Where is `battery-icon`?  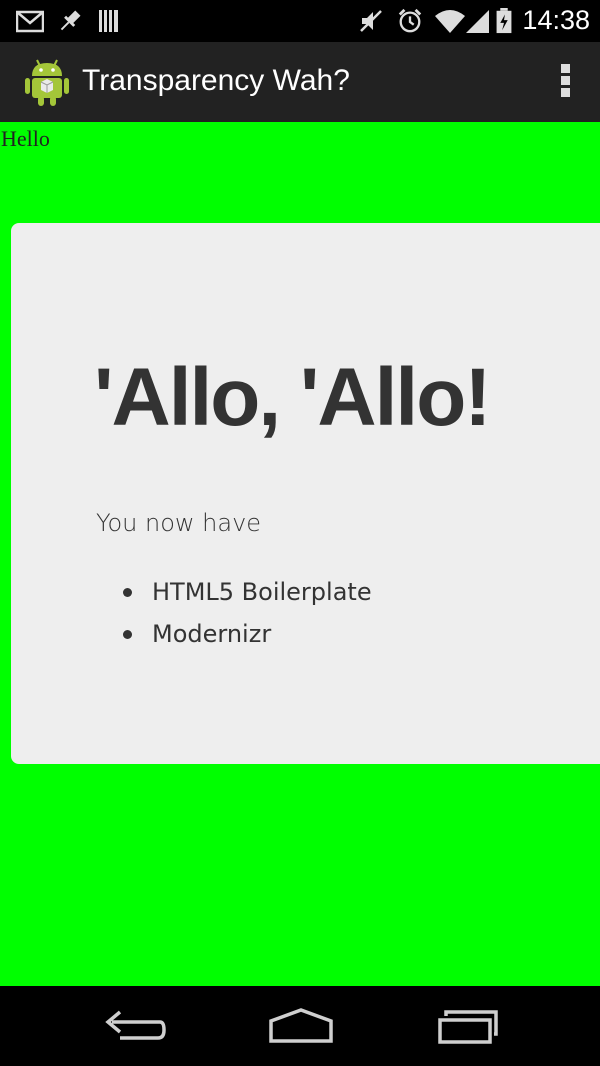 battery-icon is located at coordinates (504, 21).